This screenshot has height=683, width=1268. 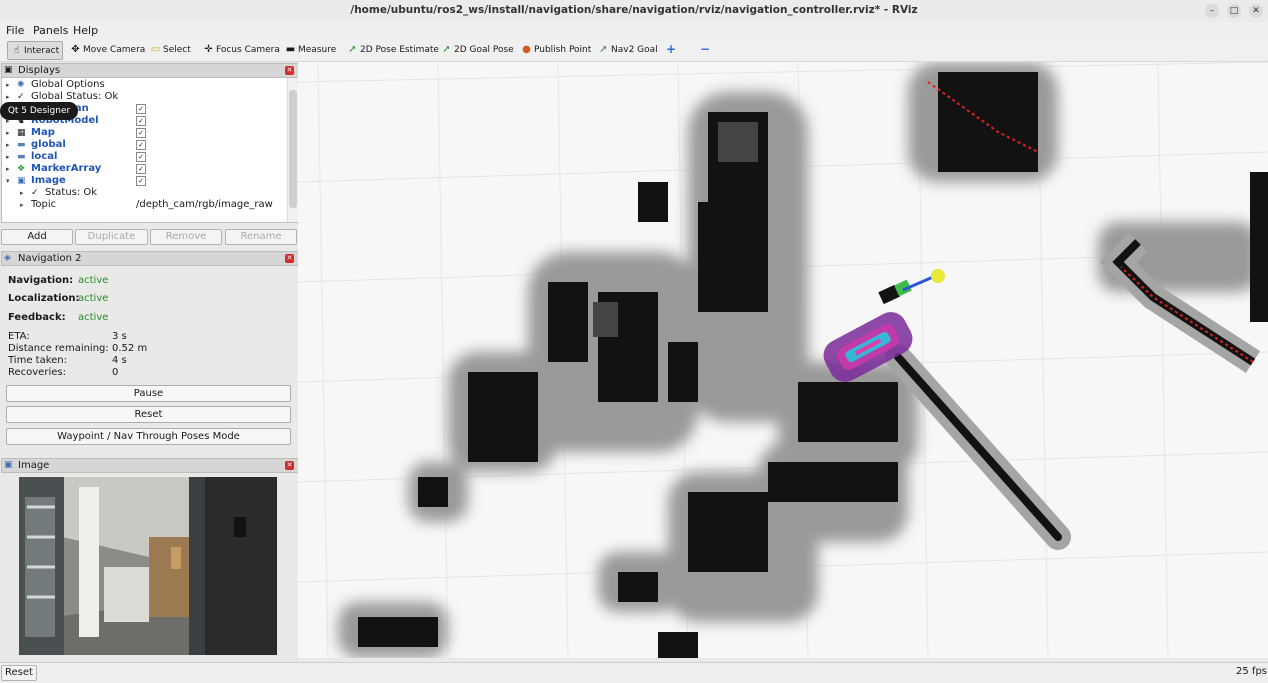 What do you see at coordinates (19, 336) in the screenshot?
I see `eta-label: ETA:` at bounding box center [19, 336].